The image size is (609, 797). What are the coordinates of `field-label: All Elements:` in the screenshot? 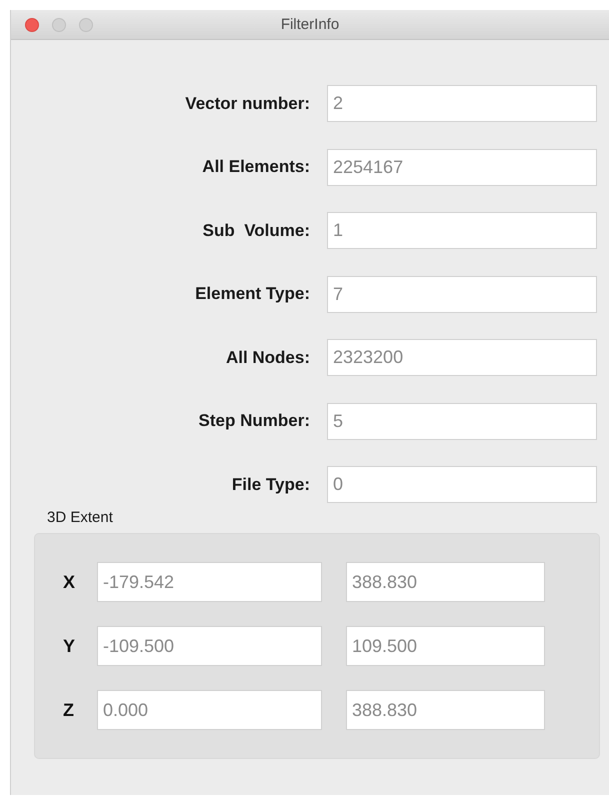 It's located at (256, 167).